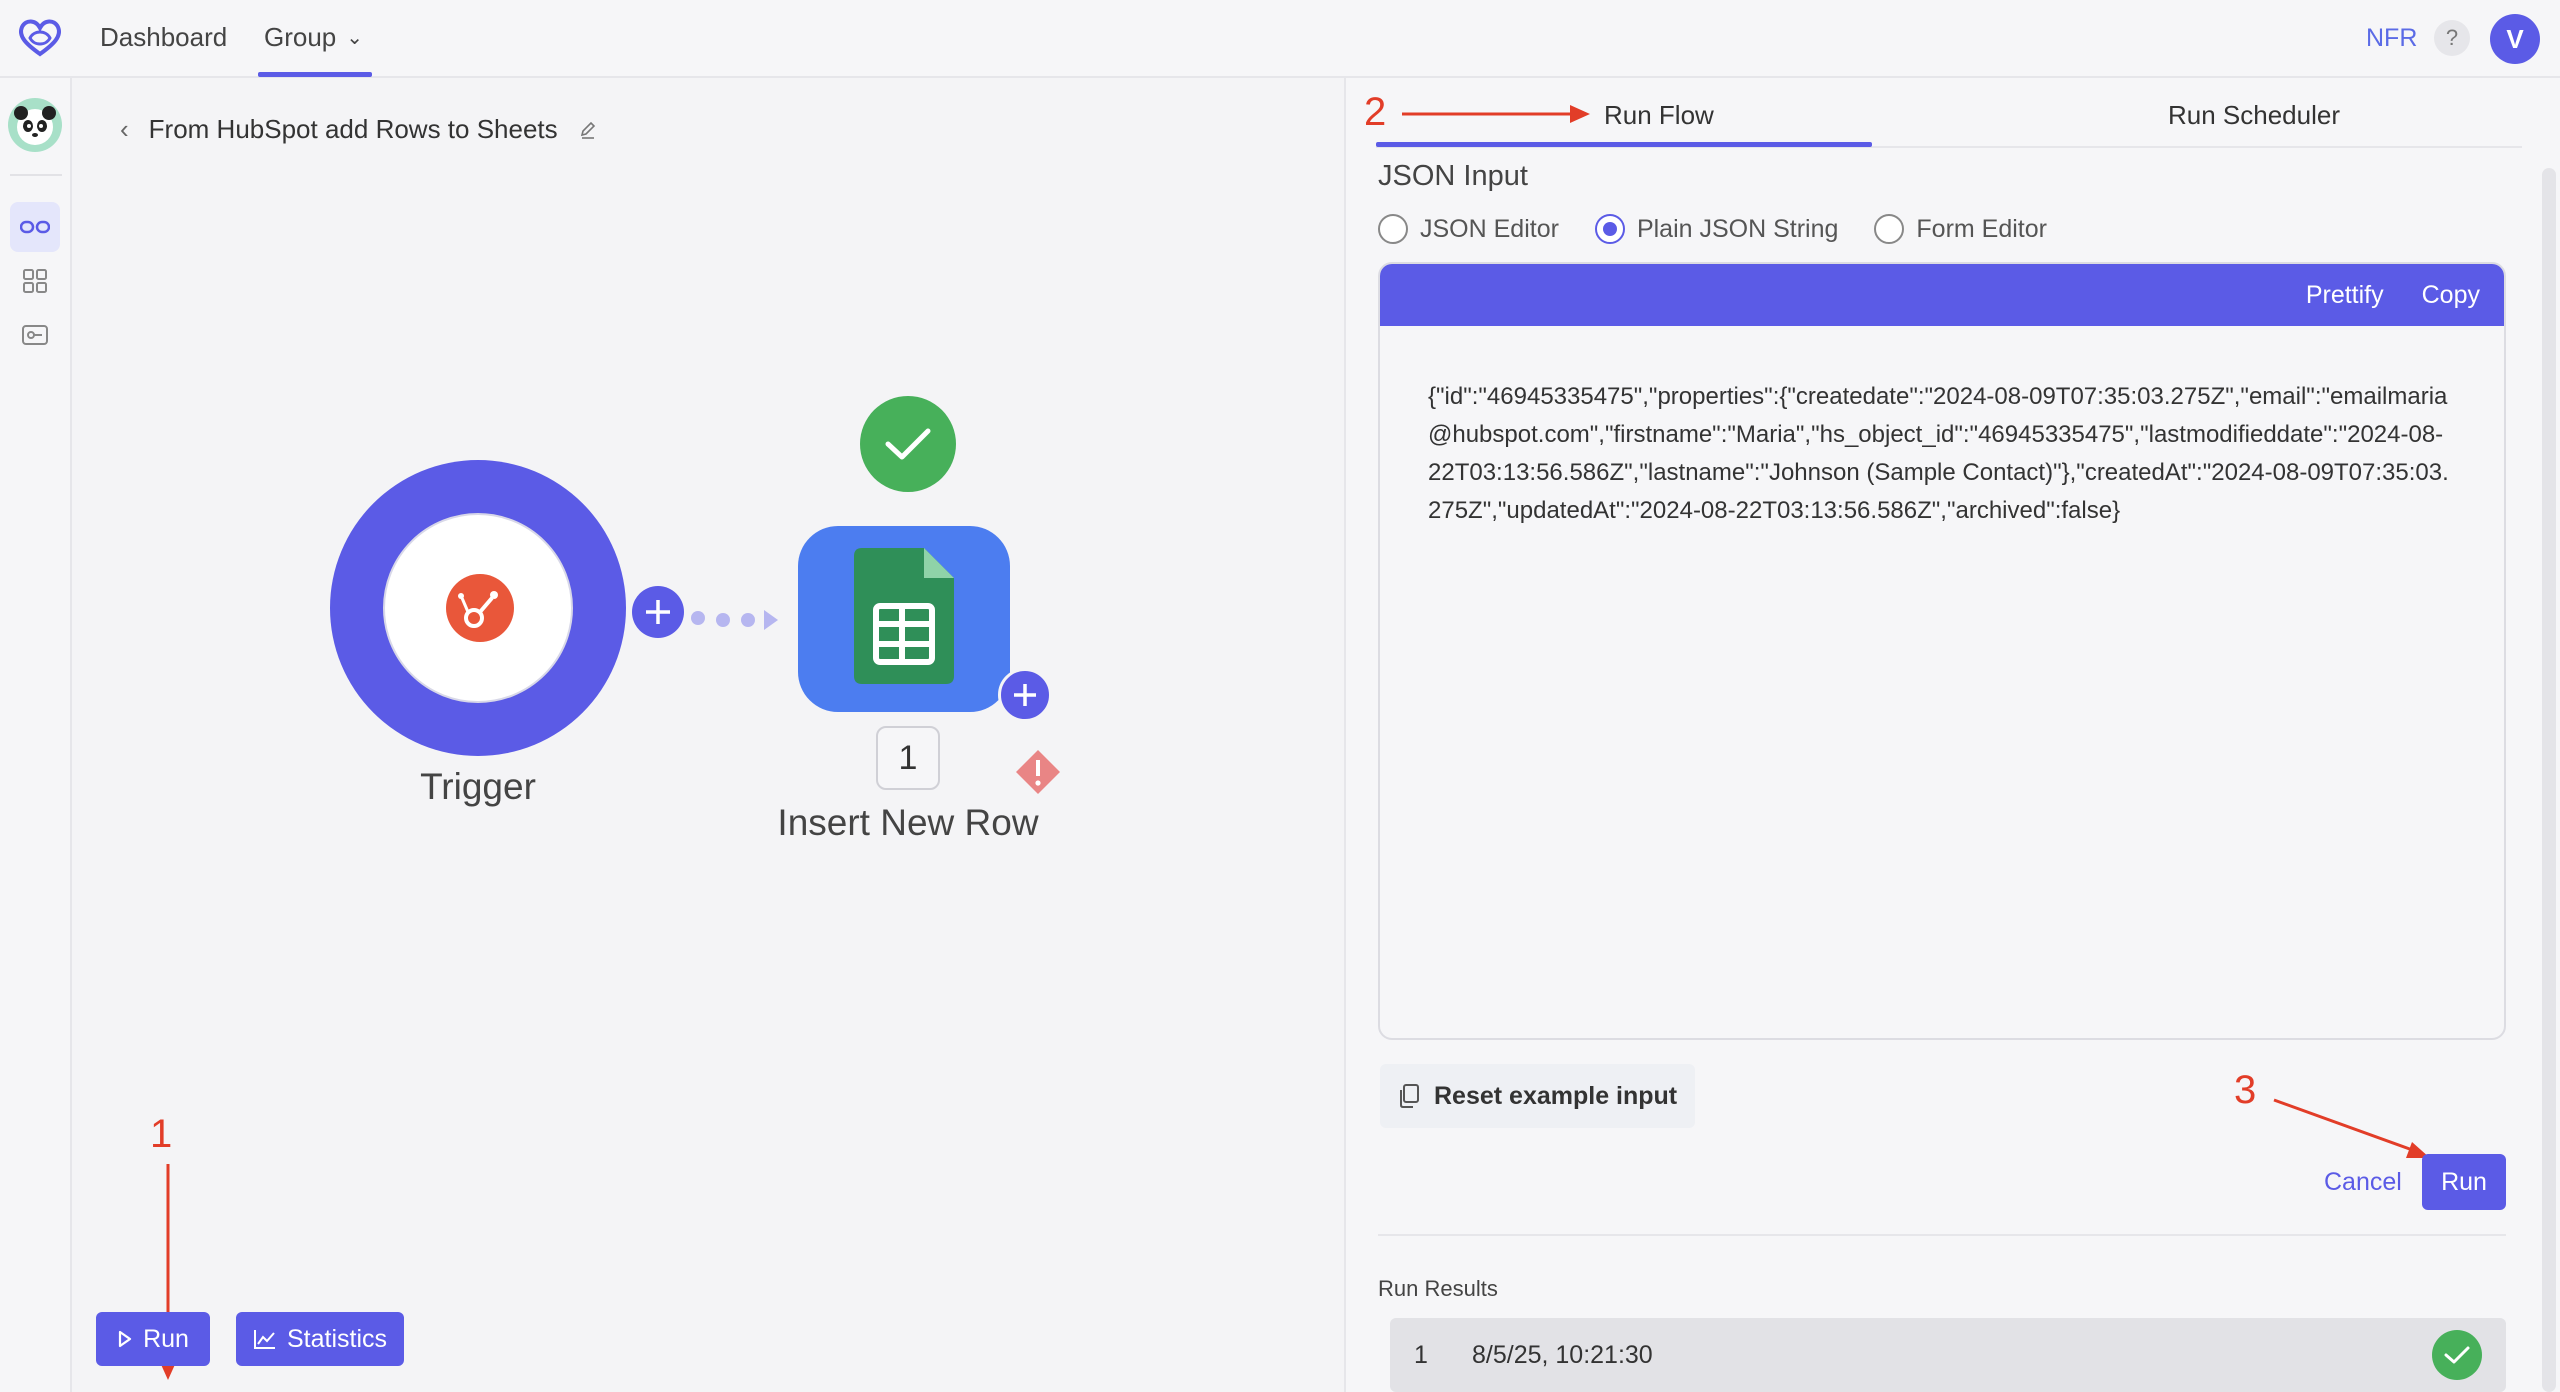  I want to click on breadcrumb: ‹ From HubSpot add Rows to Sheets, so click(359, 129).